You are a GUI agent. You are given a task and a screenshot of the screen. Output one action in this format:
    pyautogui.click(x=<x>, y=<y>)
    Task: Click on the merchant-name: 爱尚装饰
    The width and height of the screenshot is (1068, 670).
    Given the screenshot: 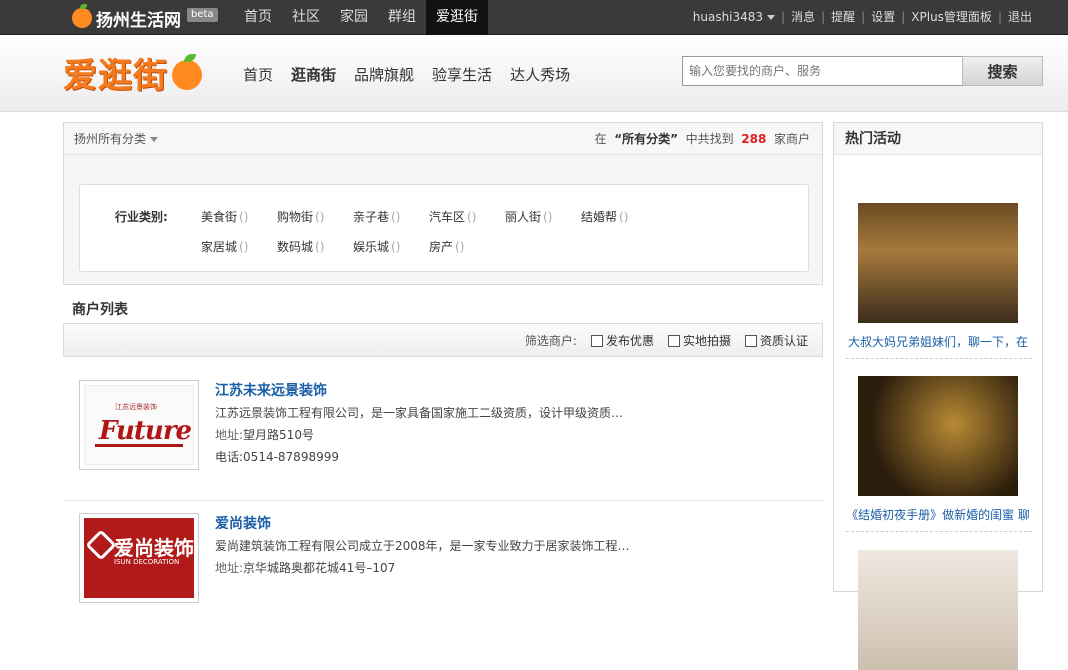 What is the action you would take?
    pyautogui.click(x=515, y=524)
    